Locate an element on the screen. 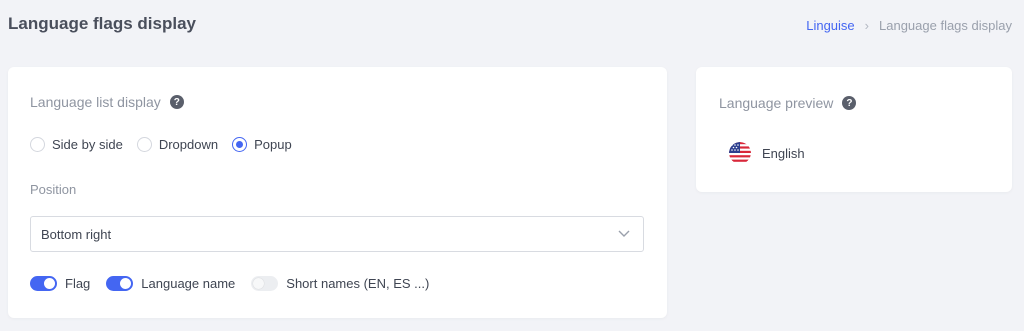 This screenshot has height=331, width=1024. radio-dropdown-circle is located at coordinates (144, 144).